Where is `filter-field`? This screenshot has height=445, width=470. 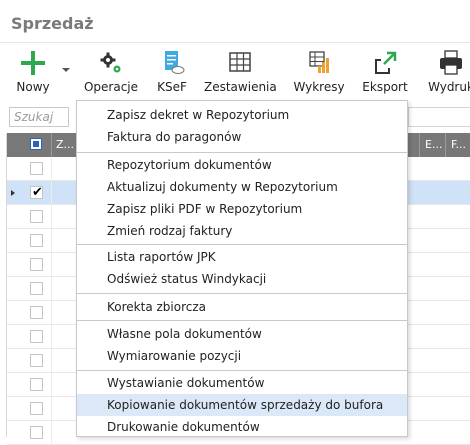 filter-field is located at coordinates (439, 117).